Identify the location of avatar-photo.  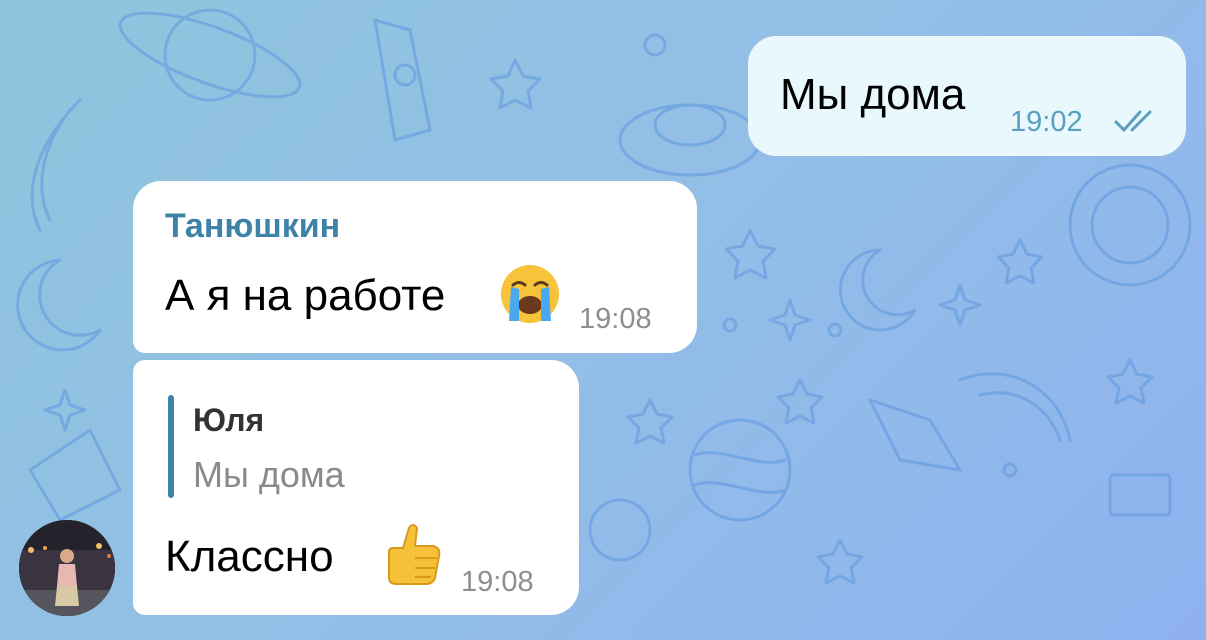
(67, 568).